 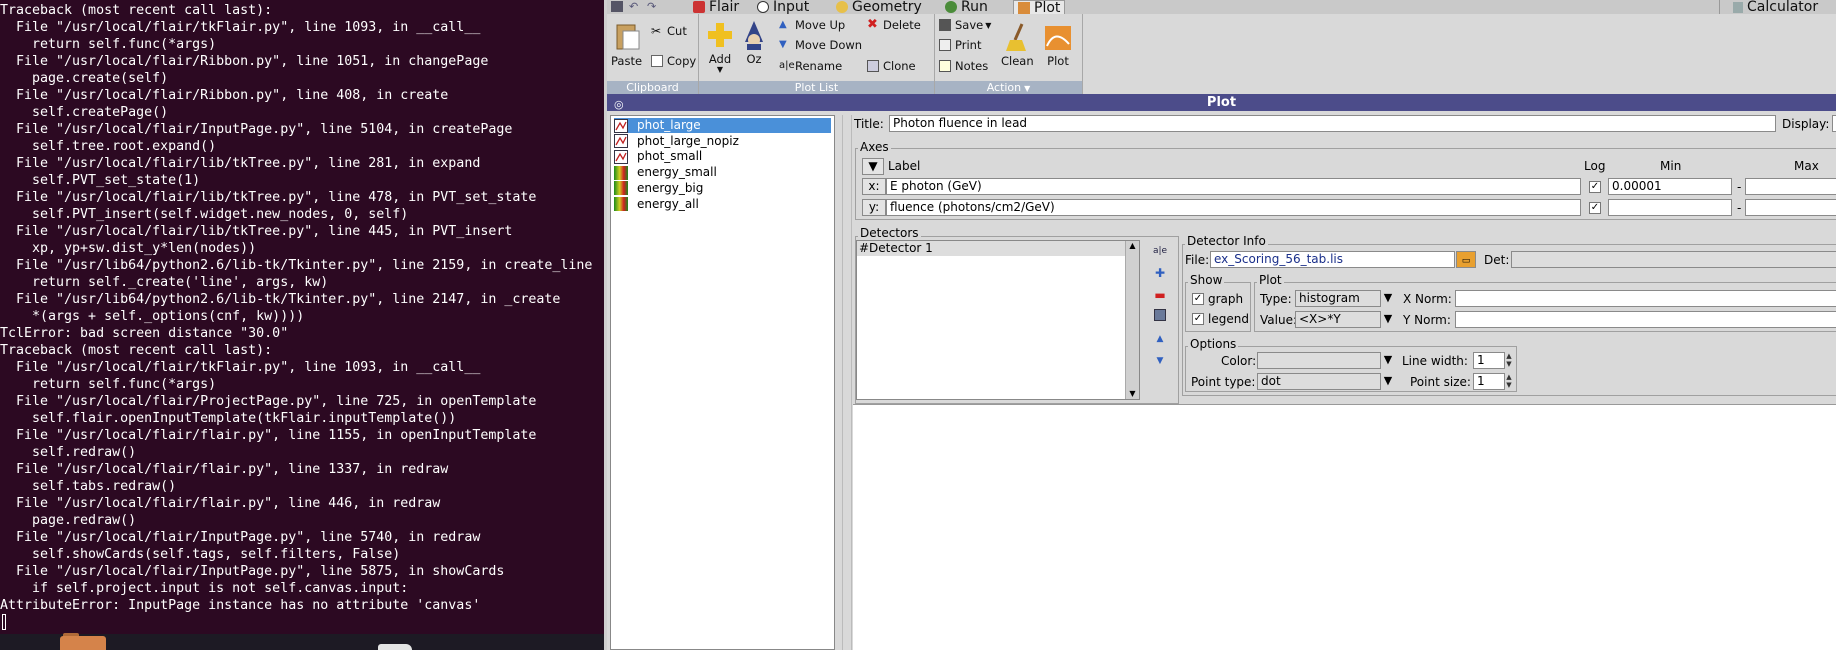 What do you see at coordinates (1790, 186) in the screenshot?
I see `x-max-input` at bounding box center [1790, 186].